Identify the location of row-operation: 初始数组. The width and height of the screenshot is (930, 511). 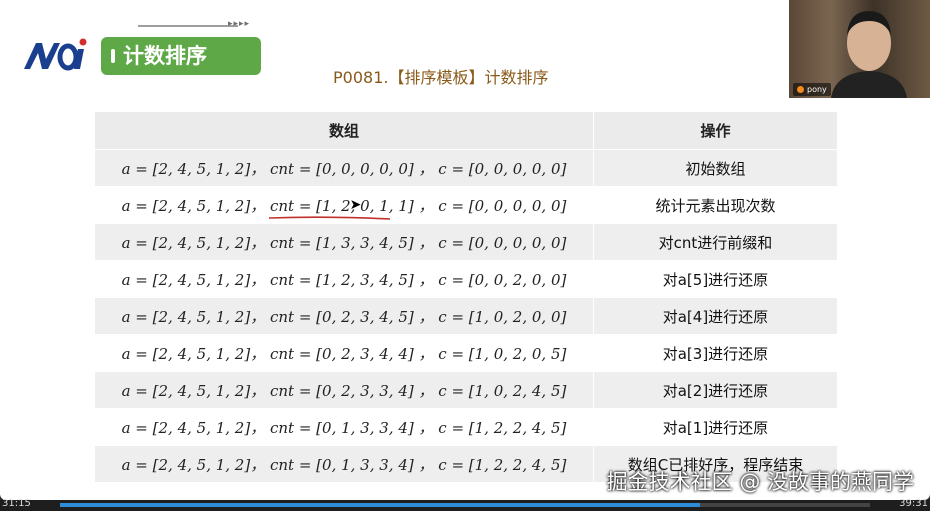
(715, 168).